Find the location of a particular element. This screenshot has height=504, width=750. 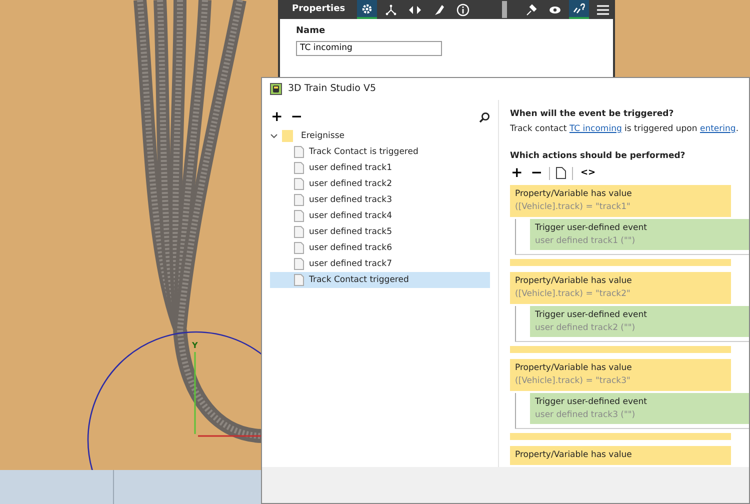

tree-item: user defined track7 is located at coordinates (380, 264).